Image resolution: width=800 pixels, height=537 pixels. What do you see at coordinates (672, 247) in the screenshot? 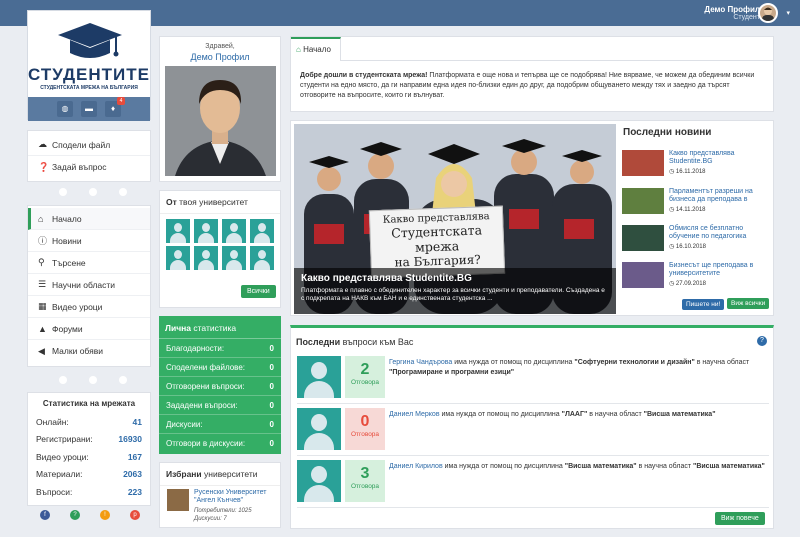
I see `clock-icon: ◷` at bounding box center [672, 247].